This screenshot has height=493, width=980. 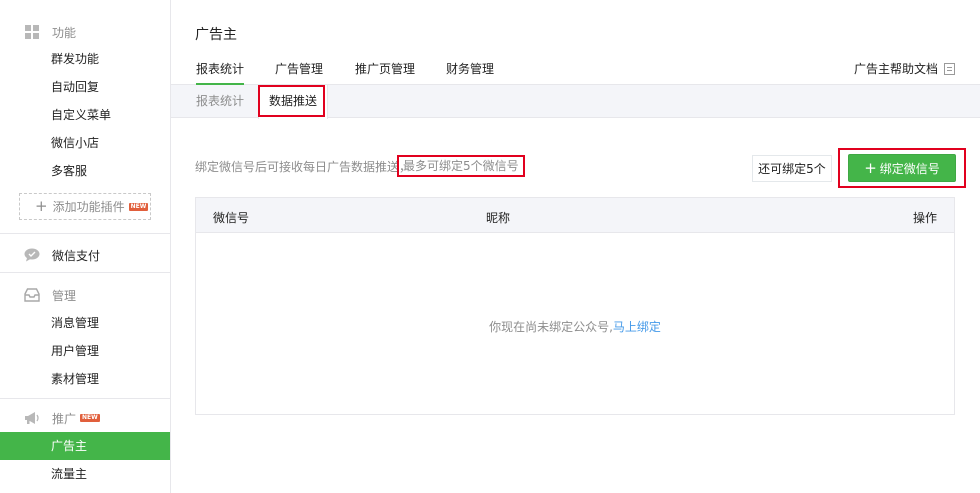 I want to click on sidebar-item-customer-service: 多客服, so click(x=85, y=171).